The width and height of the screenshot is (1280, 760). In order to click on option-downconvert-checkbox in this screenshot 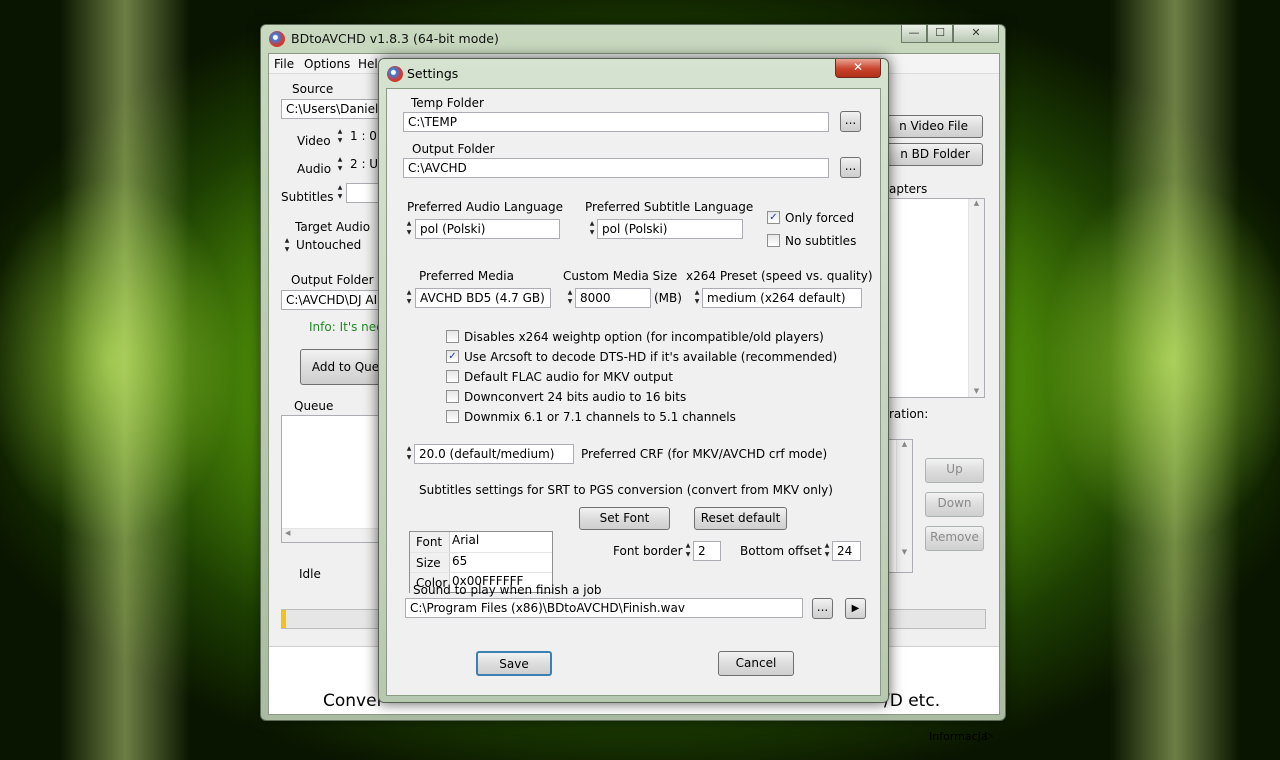, I will do `click(452, 396)`.